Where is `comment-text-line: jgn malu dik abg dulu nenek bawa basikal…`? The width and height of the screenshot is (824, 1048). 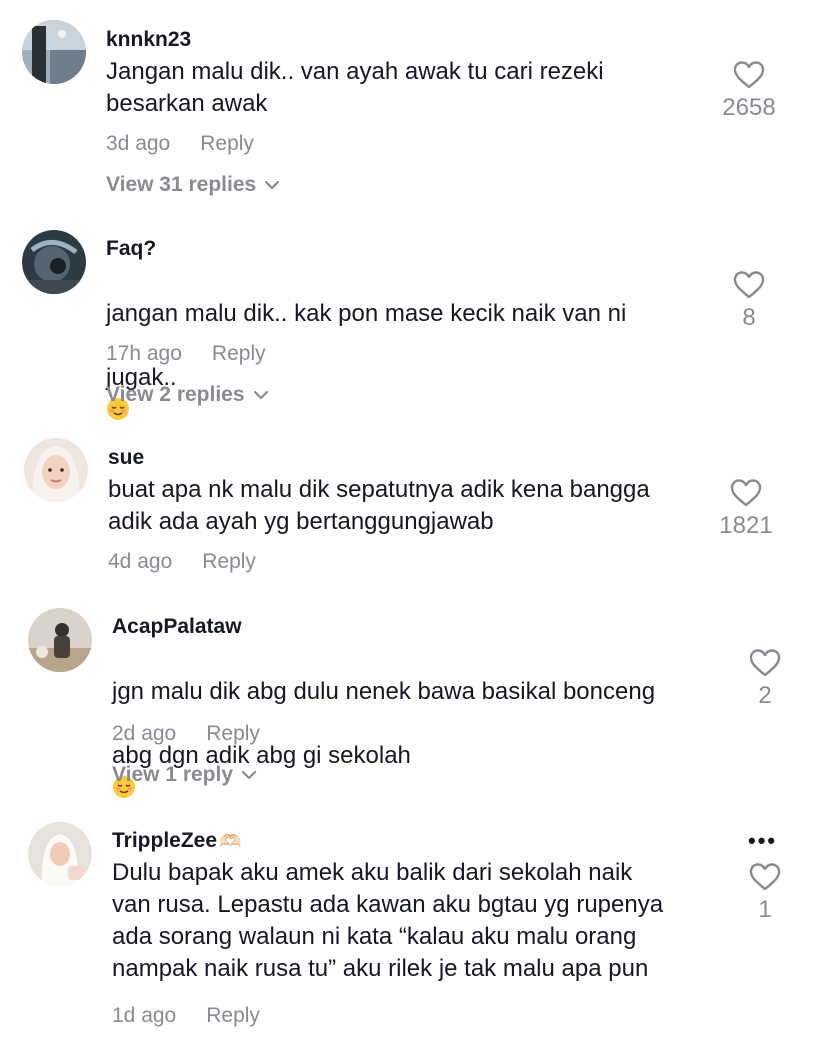 comment-text-line: jgn malu dik abg dulu nenek bawa basikal… is located at coordinates (384, 691).